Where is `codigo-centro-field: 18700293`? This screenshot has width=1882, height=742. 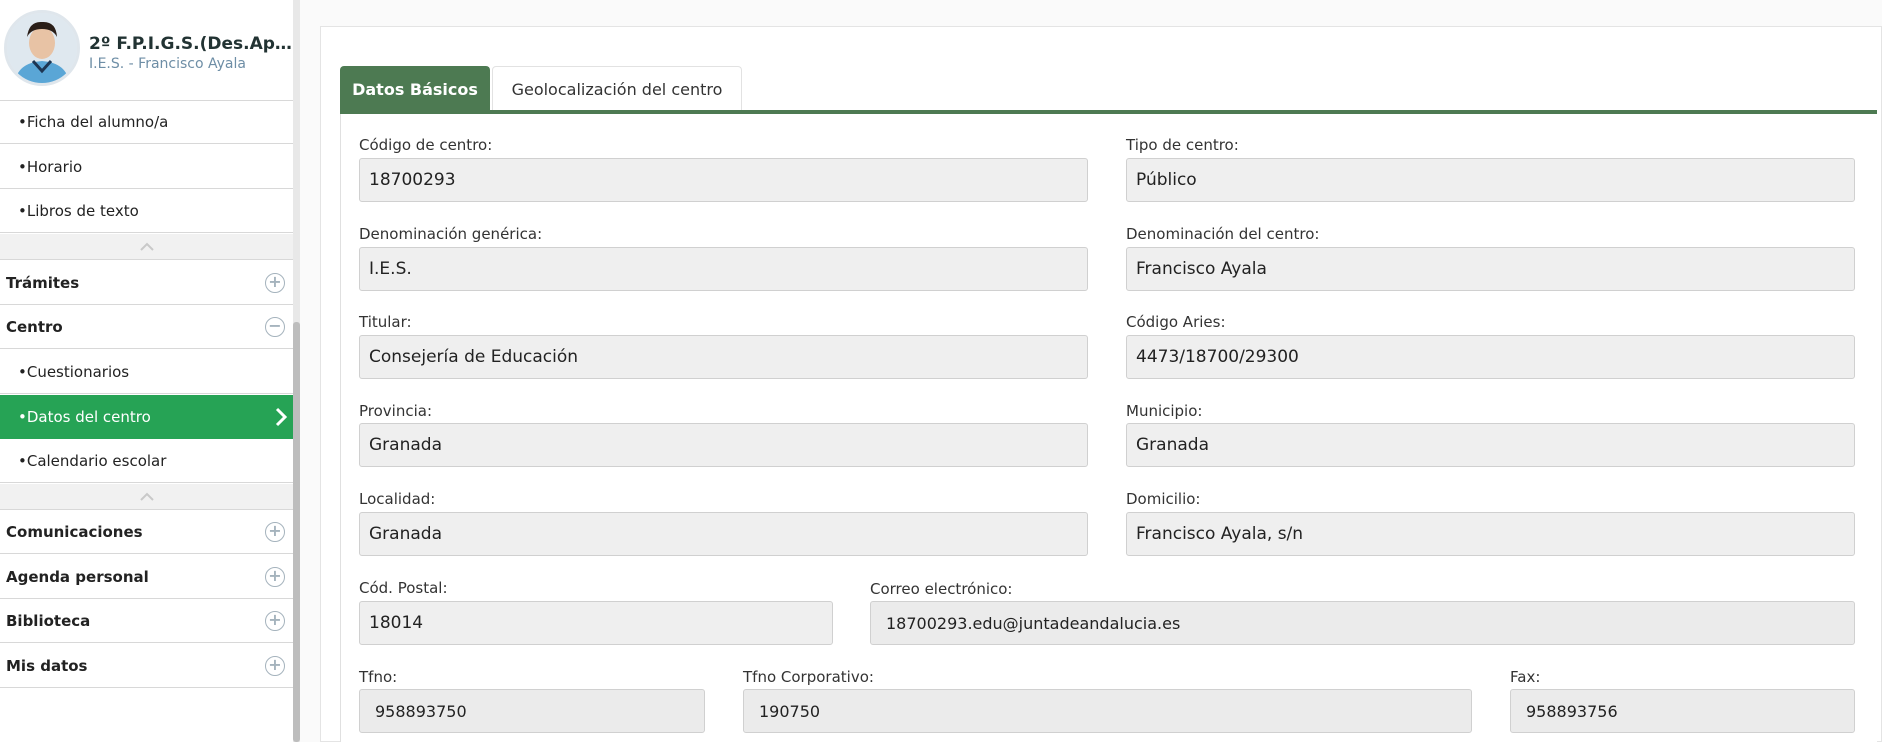
codigo-centro-field: 18700293 is located at coordinates (723, 180).